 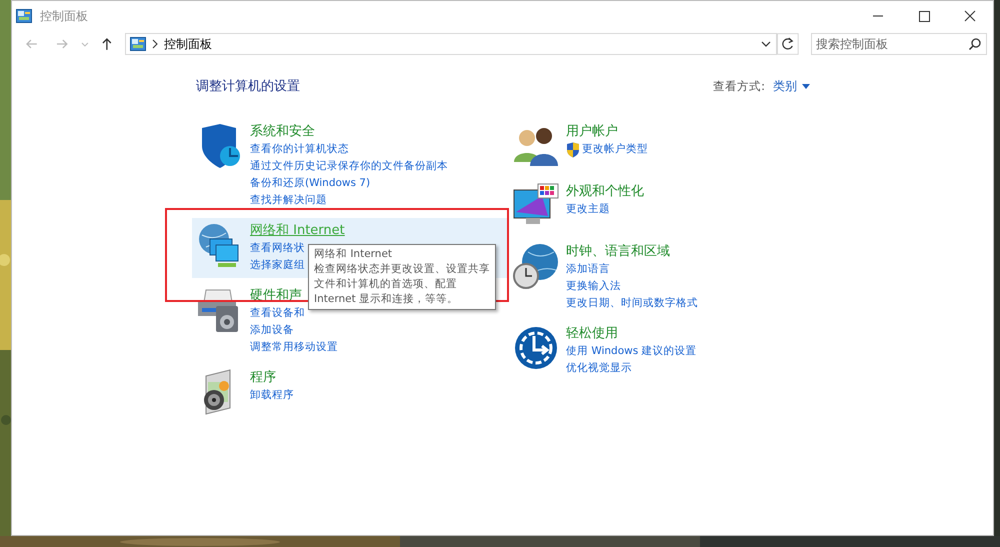 I want to click on page-heading: 调整计算机的设置, so click(x=248, y=86).